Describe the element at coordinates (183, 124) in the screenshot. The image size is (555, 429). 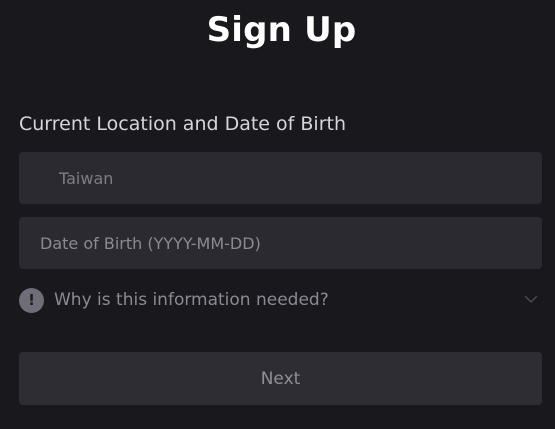
I see `section-label: Current Location and Date of Birth` at that location.